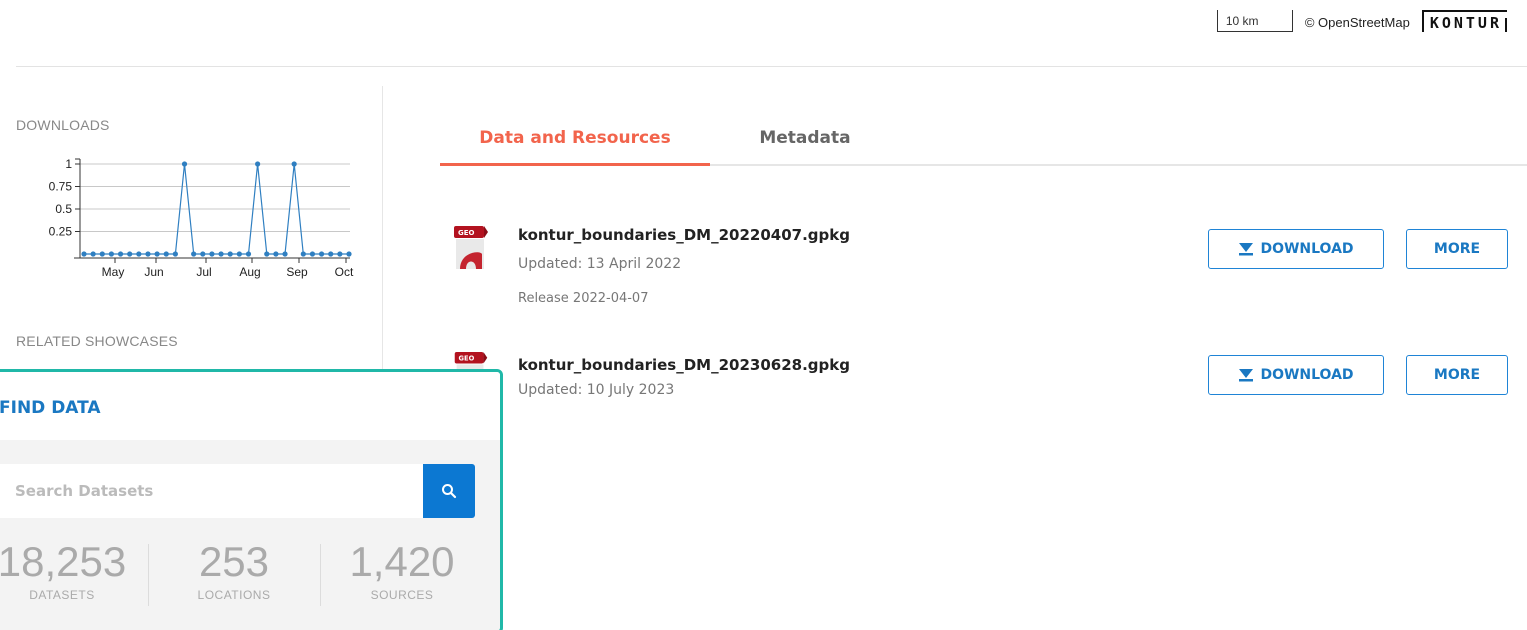 The image size is (1527, 630). Describe the element at coordinates (62, 595) in the screenshot. I see `stat-label: DATASETS` at that location.